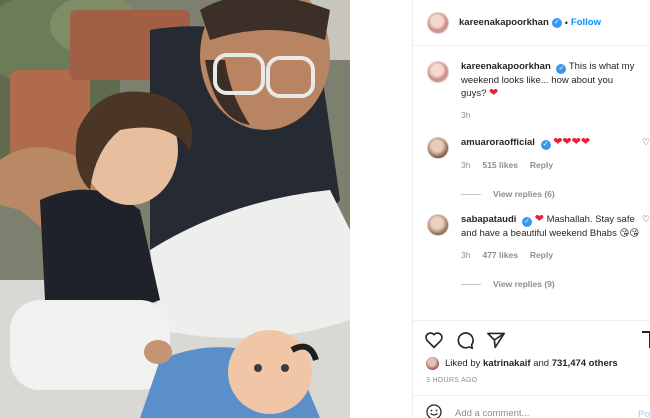 The width and height of the screenshot is (650, 418). I want to click on comment-likes: 477 likes, so click(499, 255).